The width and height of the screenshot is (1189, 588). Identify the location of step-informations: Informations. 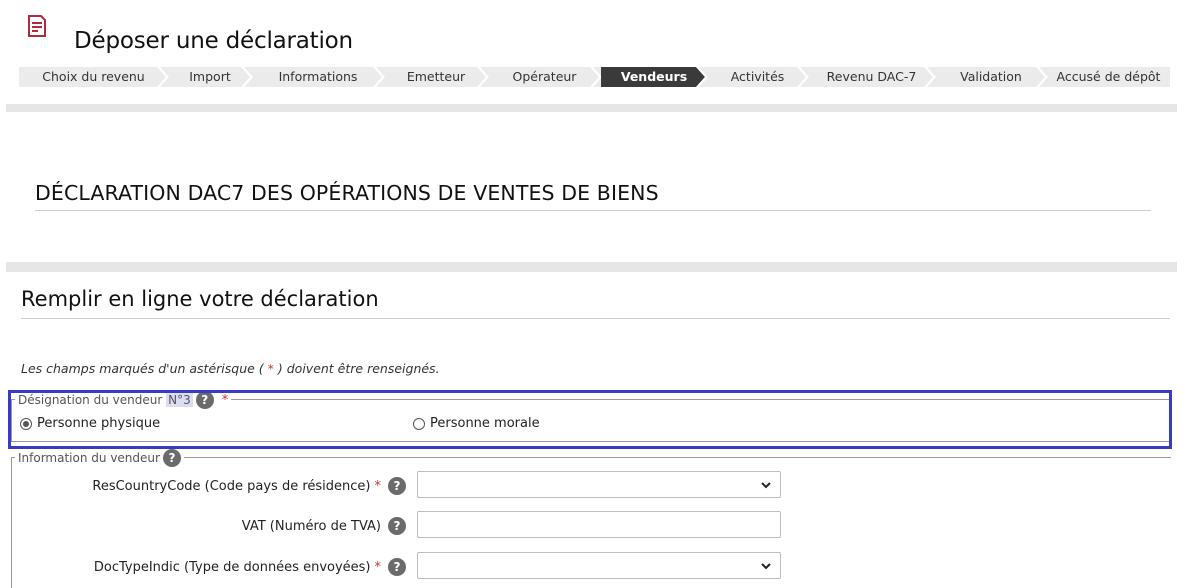
(318, 77).